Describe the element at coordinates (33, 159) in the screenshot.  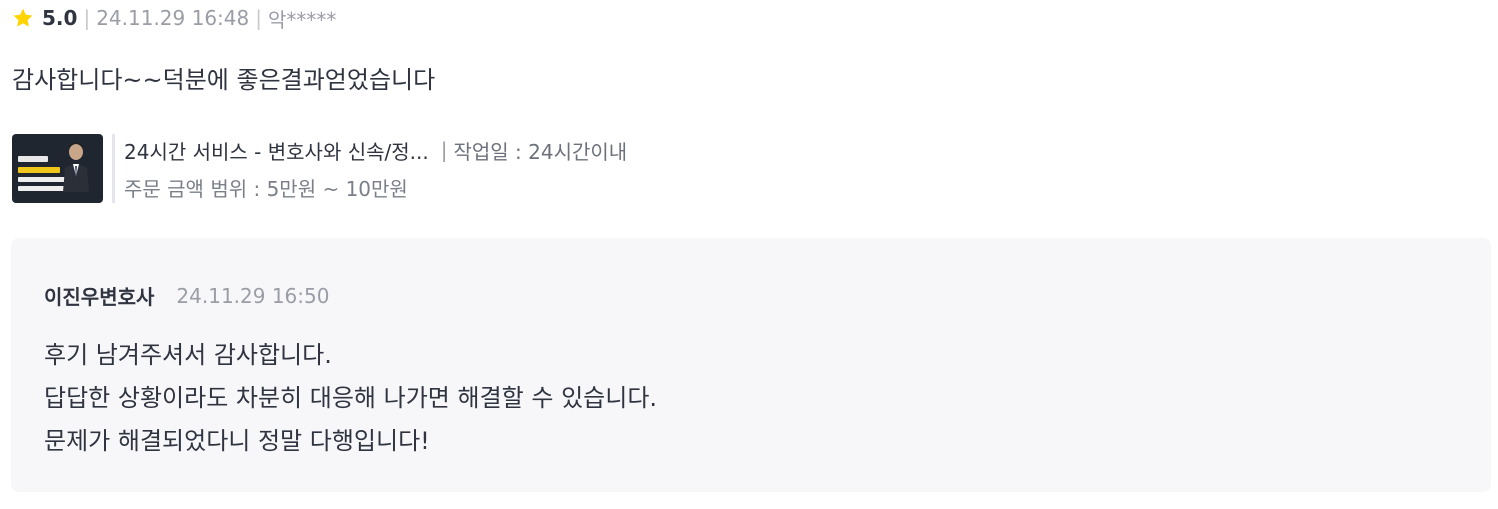
I see `thumbnail-tag-decoration` at that location.